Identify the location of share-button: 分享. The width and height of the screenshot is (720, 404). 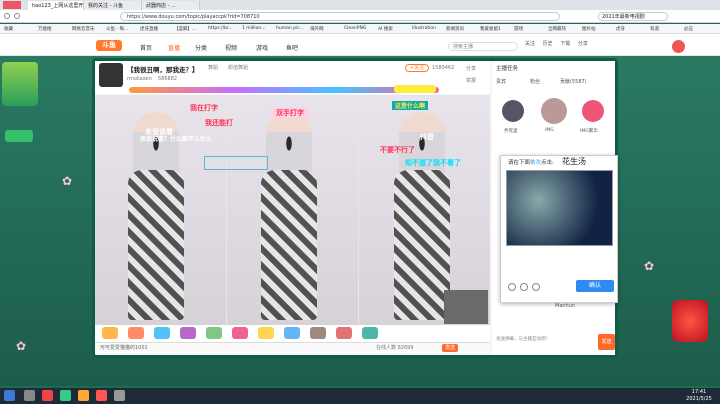
(471, 68).